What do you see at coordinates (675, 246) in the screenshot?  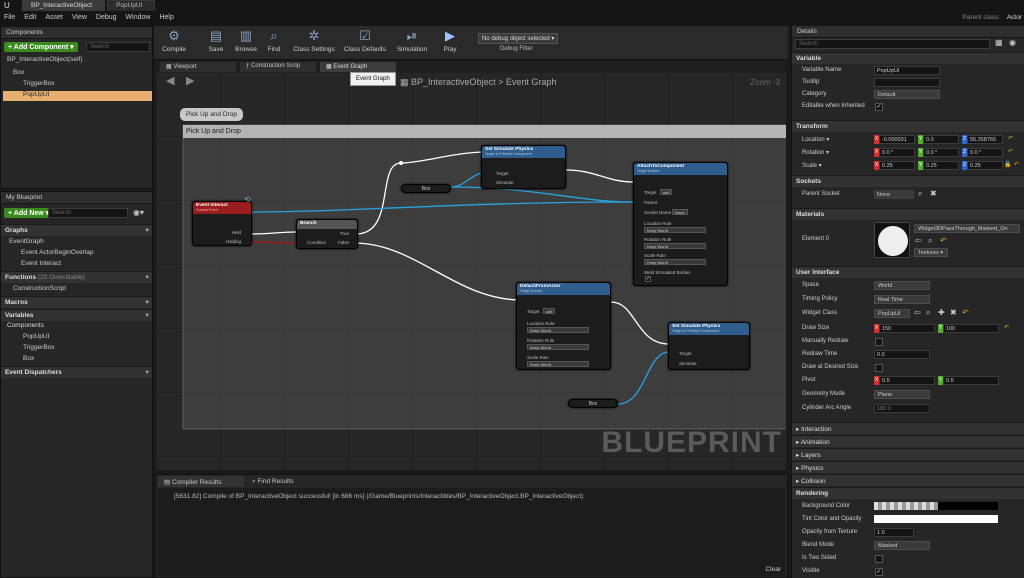 I see `rotation-rule-dropdown: Keep World` at bounding box center [675, 246].